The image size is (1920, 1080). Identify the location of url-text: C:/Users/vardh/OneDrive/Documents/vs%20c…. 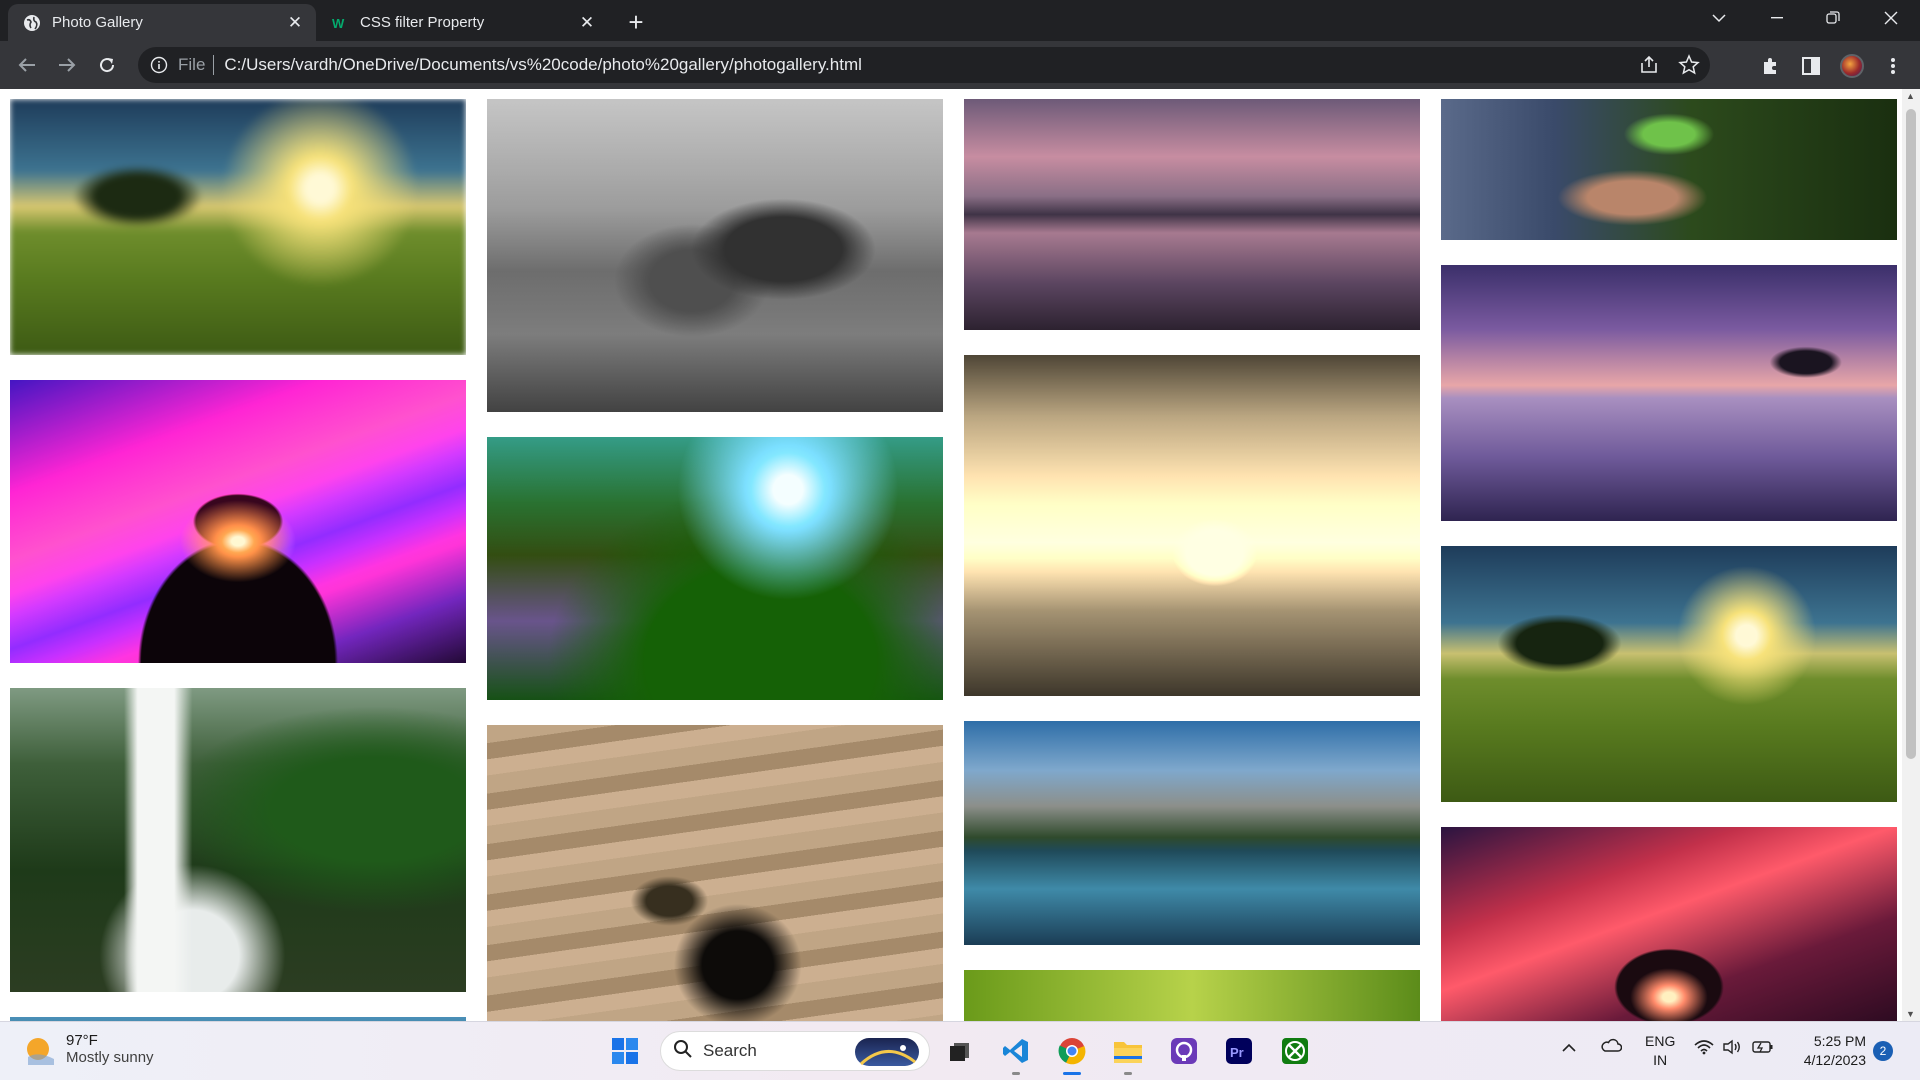
(543, 65).